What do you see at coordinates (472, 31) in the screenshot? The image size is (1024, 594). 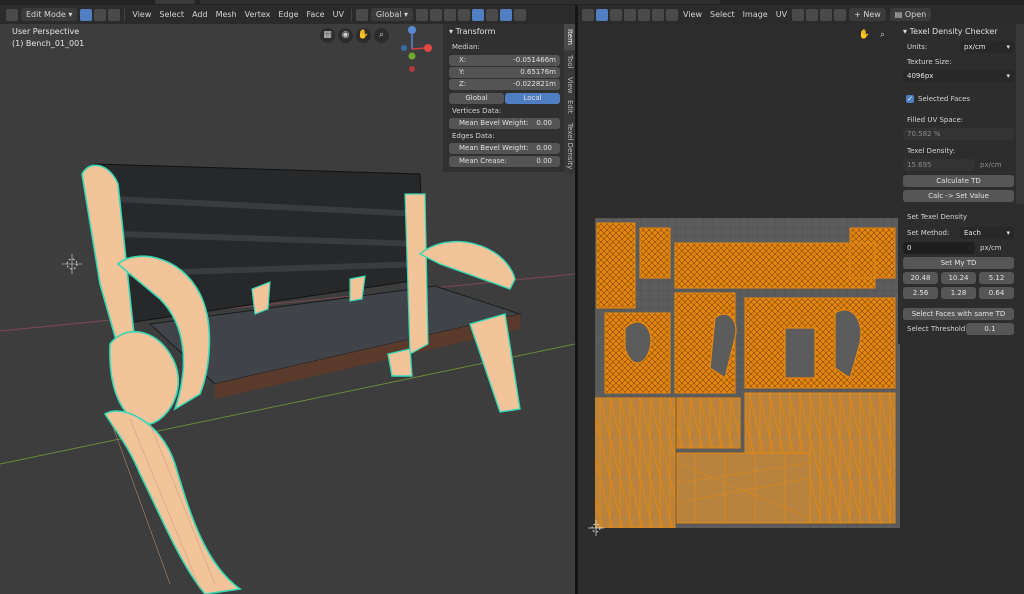 I see `transform-panel-title: ▾ Transform` at bounding box center [472, 31].